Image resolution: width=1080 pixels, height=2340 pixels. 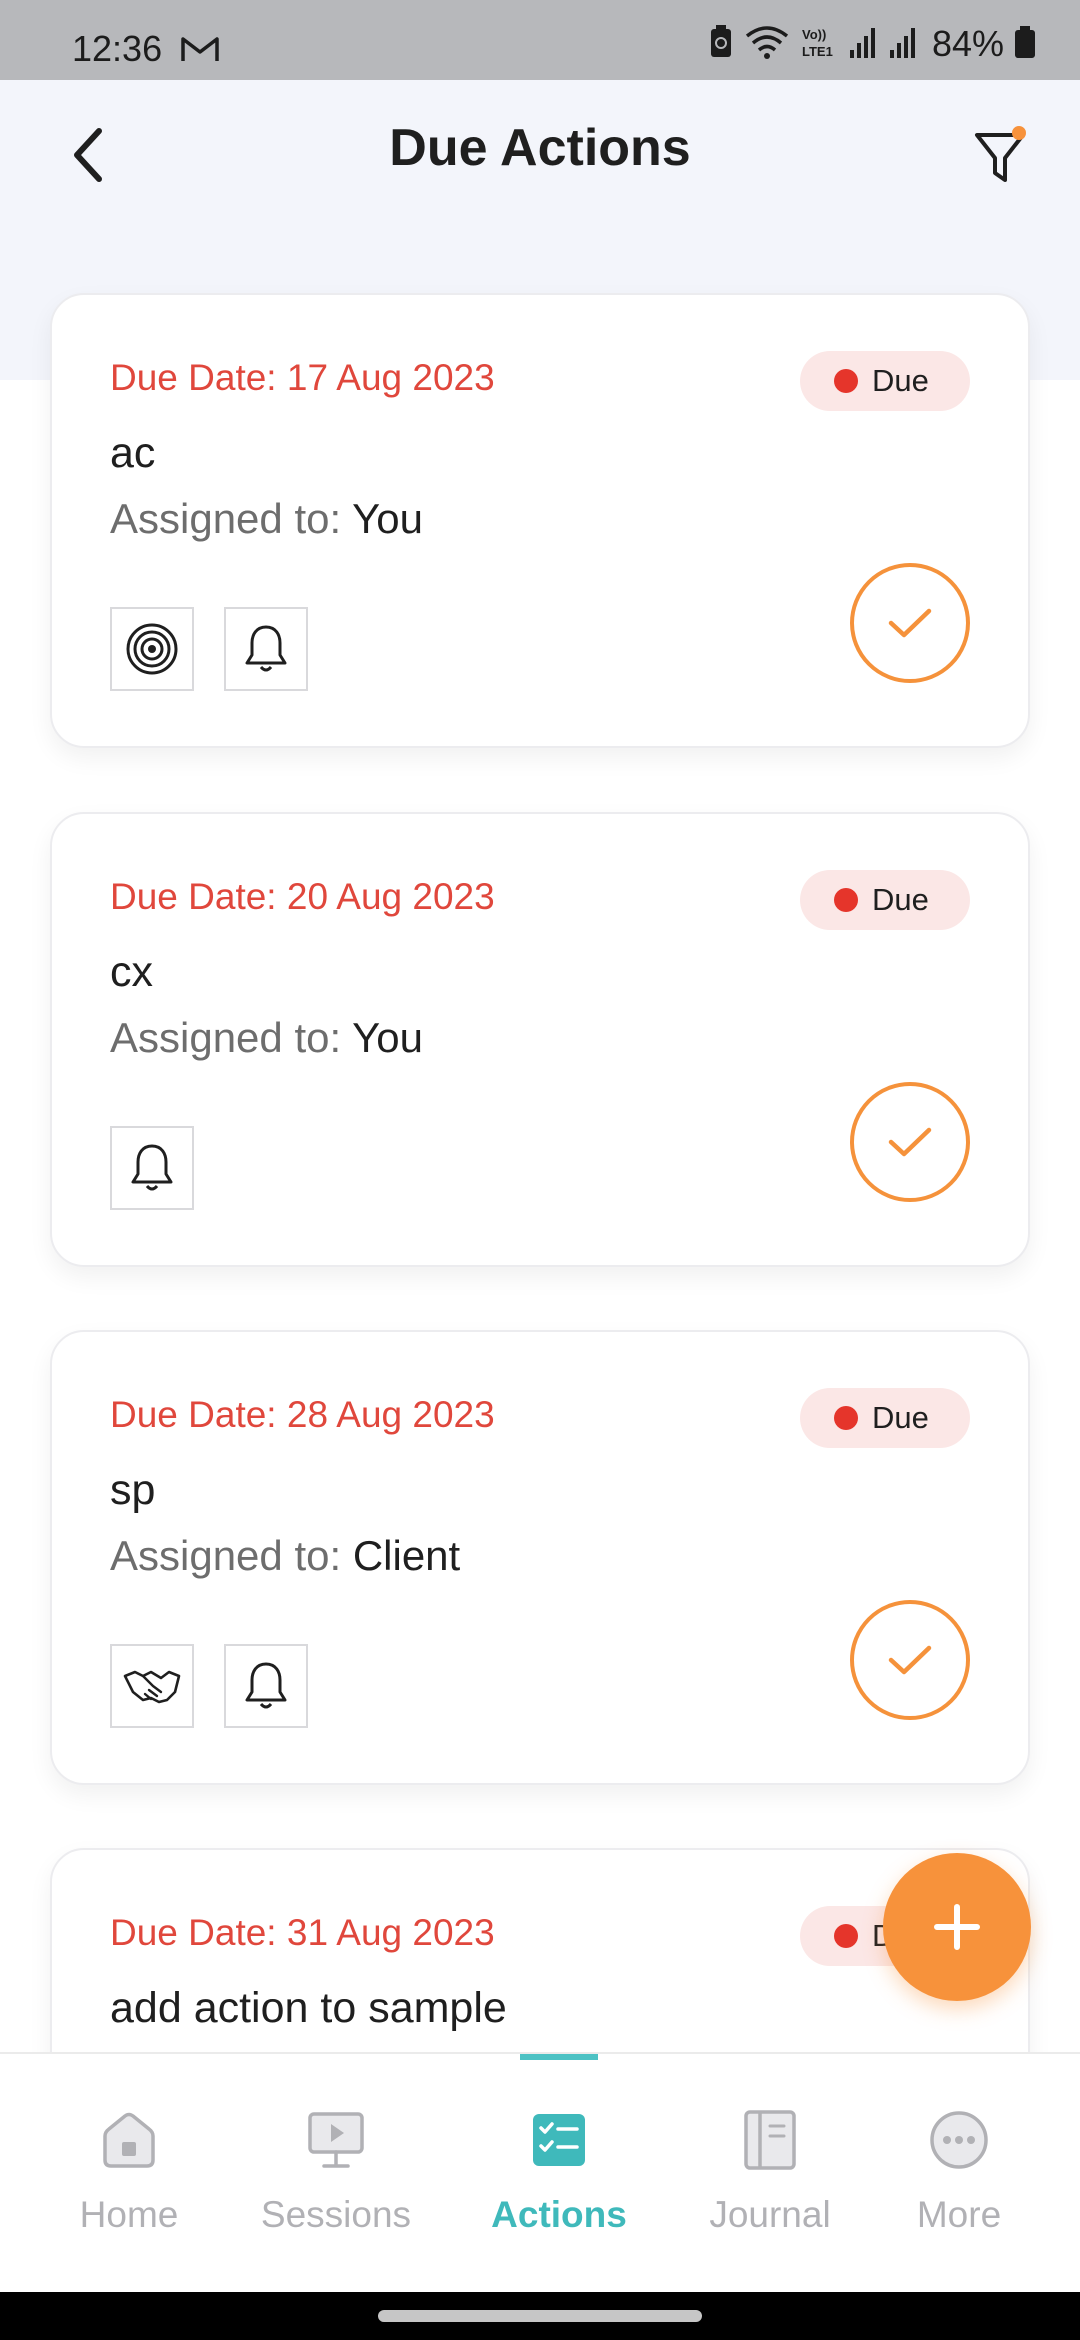 I want to click on nav-label: Sessions, so click(x=336, y=2214).